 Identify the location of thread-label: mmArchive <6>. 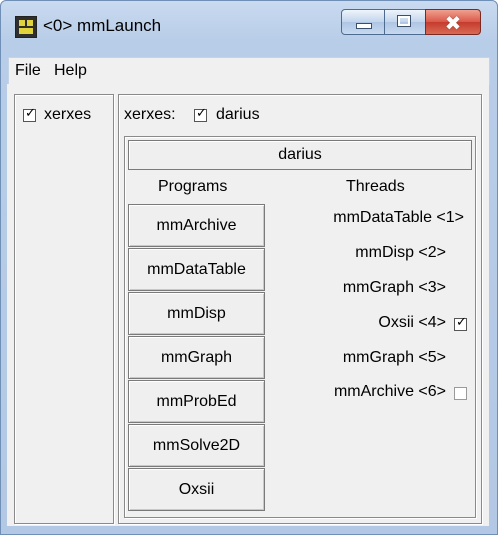
(389, 391).